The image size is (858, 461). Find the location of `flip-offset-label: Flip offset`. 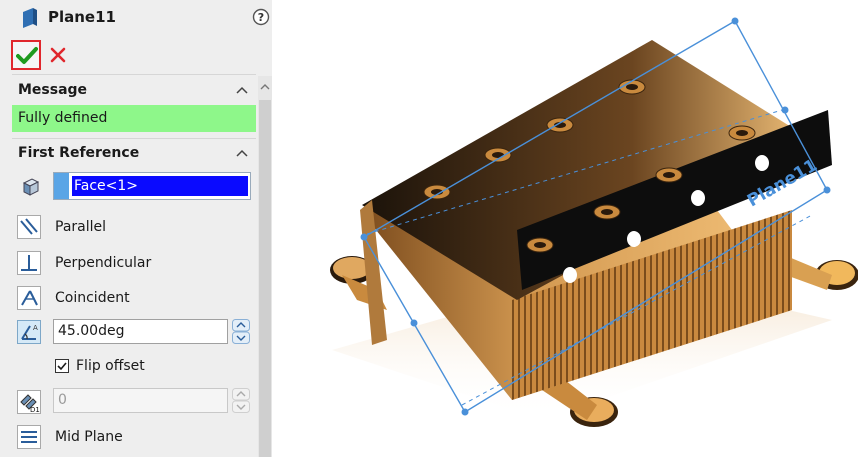

flip-offset-label: Flip offset is located at coordinates (110, 366).